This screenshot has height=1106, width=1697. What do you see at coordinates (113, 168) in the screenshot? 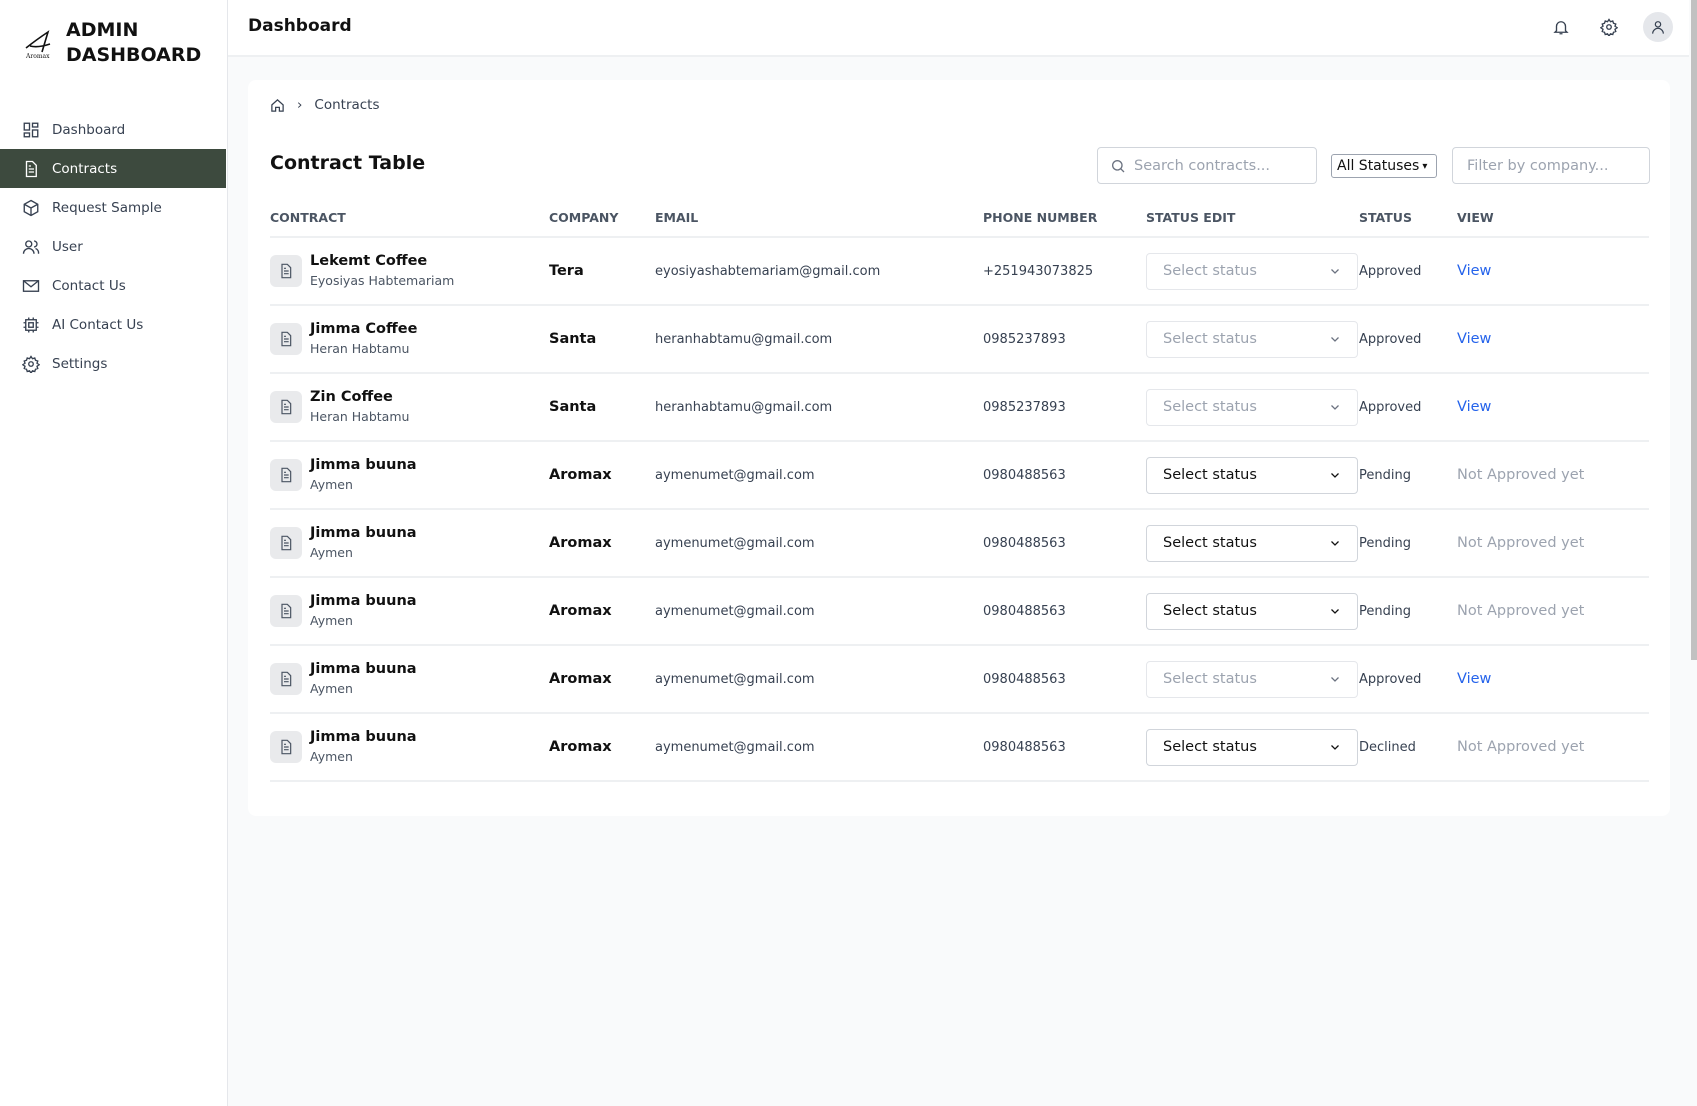
I see `sidebar-item-contracts: Contracts` at bounding box center [113, 168].